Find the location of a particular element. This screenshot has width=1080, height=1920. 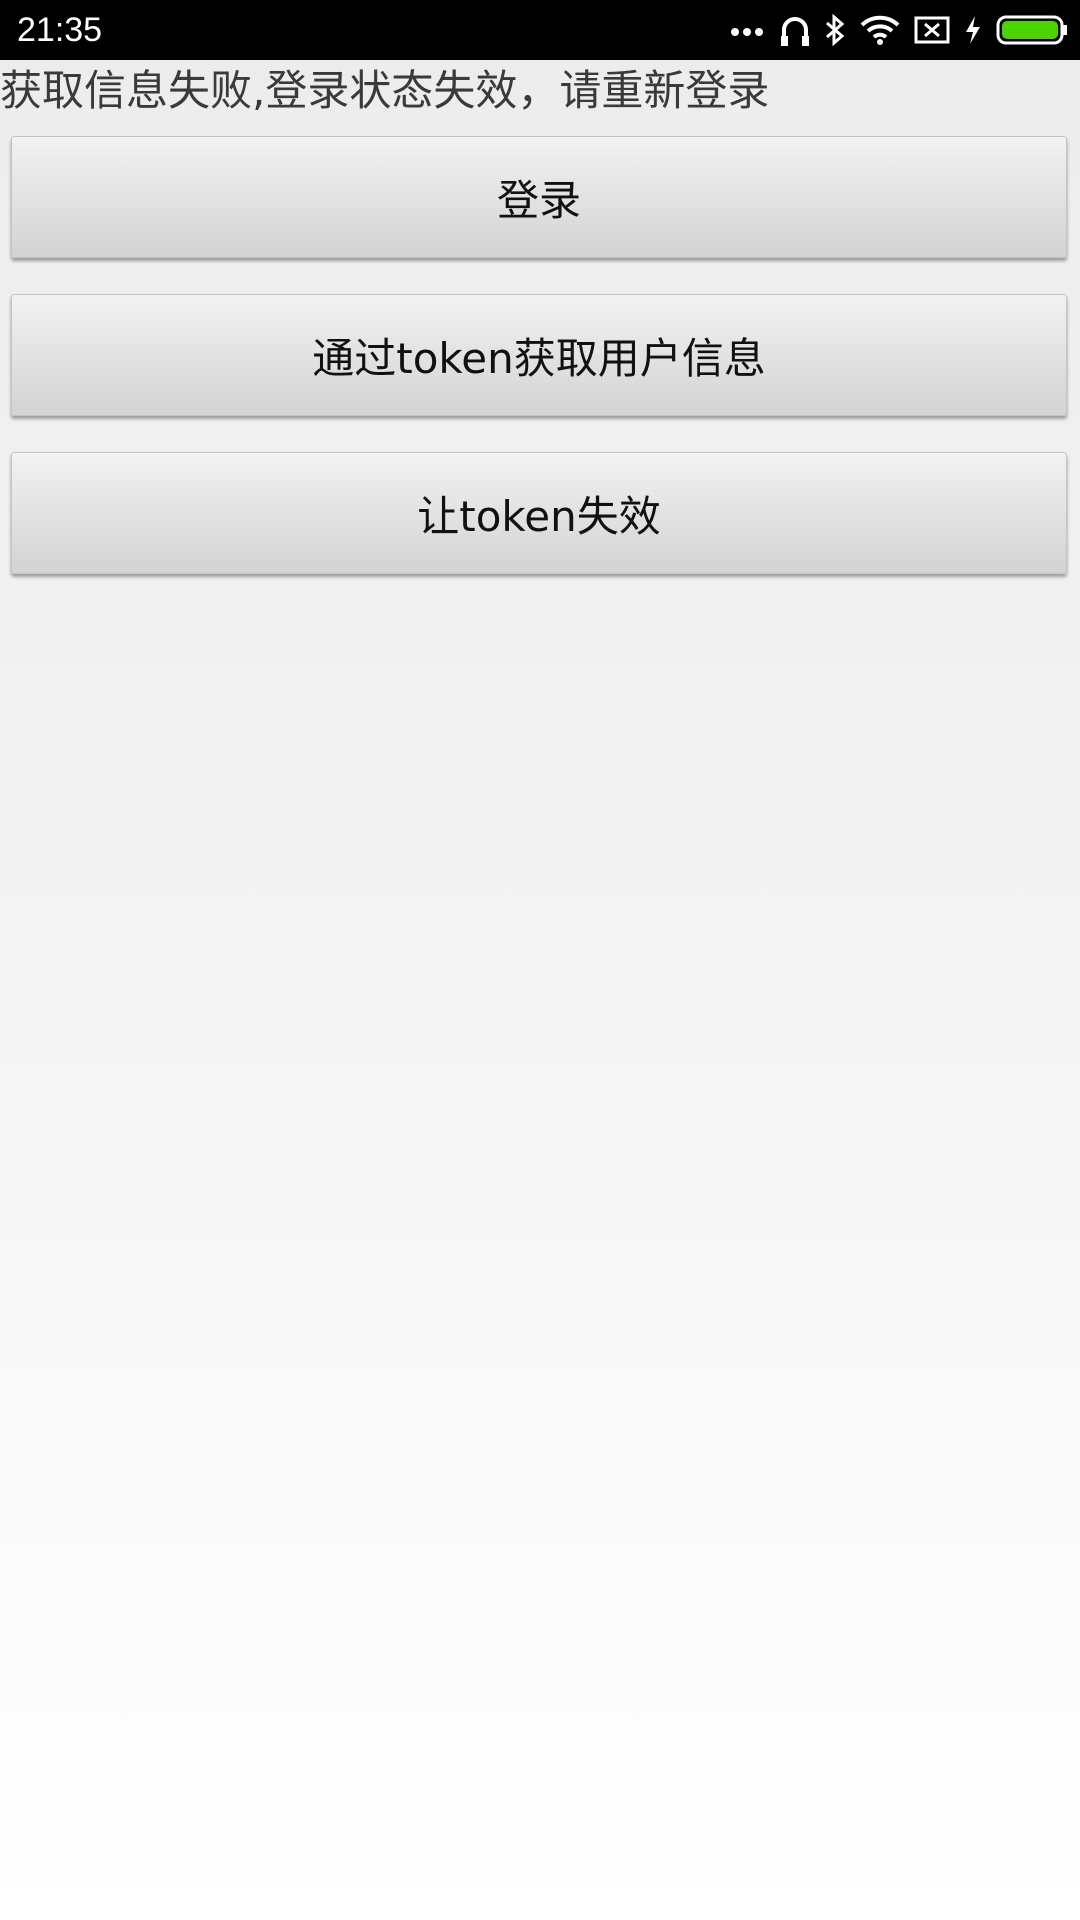

login-button: 登录 is located at coordinates (539, 197).